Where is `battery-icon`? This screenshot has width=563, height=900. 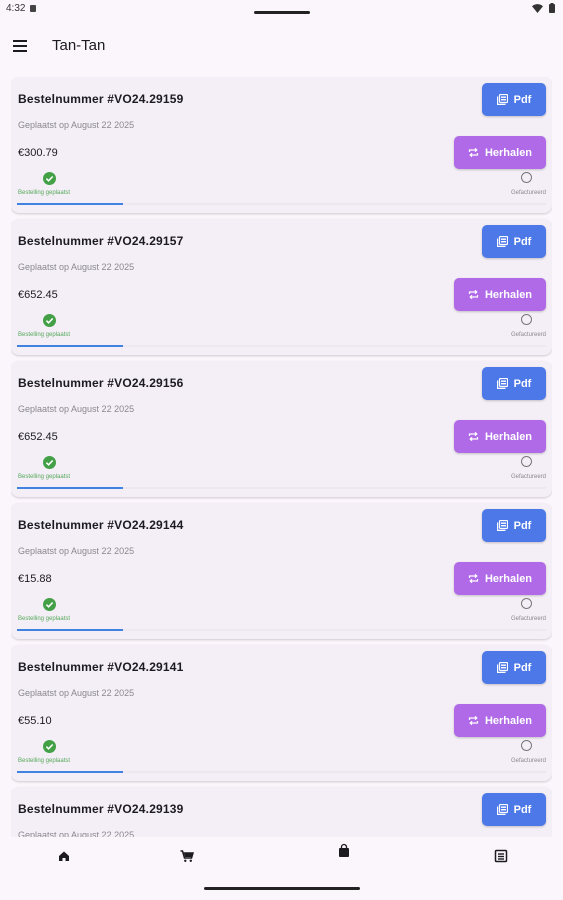 battery-icon is located at coordinates (552, 8).